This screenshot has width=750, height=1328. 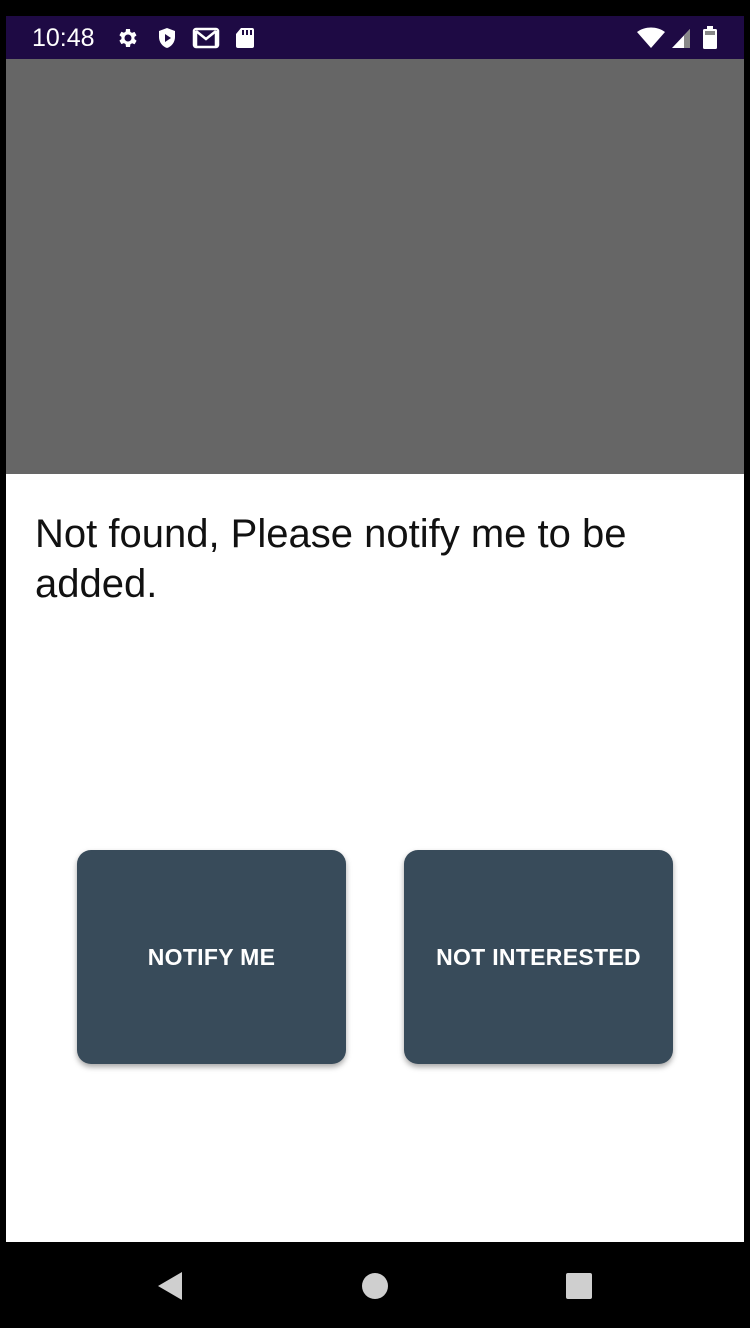 What do you see at coordinates (710, 38) in the screenshot?
I see `battery-icon` at bounding box center [710, 38].